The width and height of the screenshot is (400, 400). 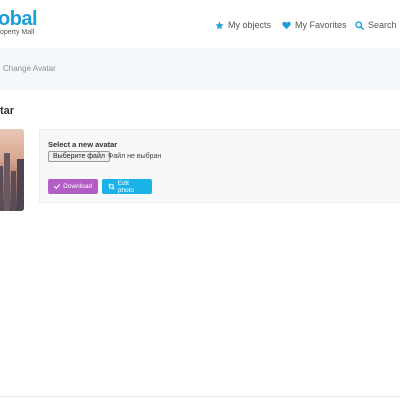 I want to click on crop-icon, so click(x=111, y=186).